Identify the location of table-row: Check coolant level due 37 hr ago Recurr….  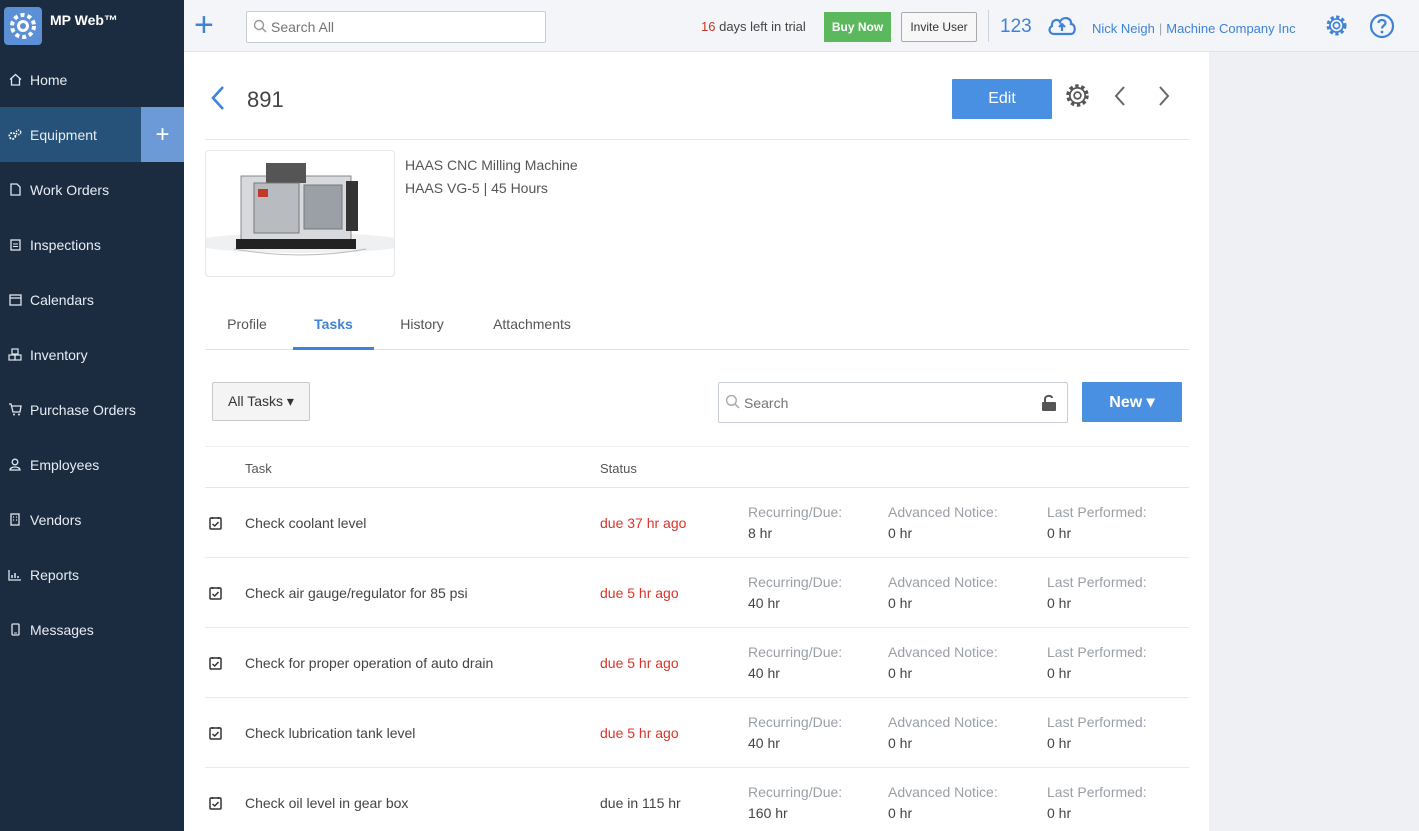
(697, 523).